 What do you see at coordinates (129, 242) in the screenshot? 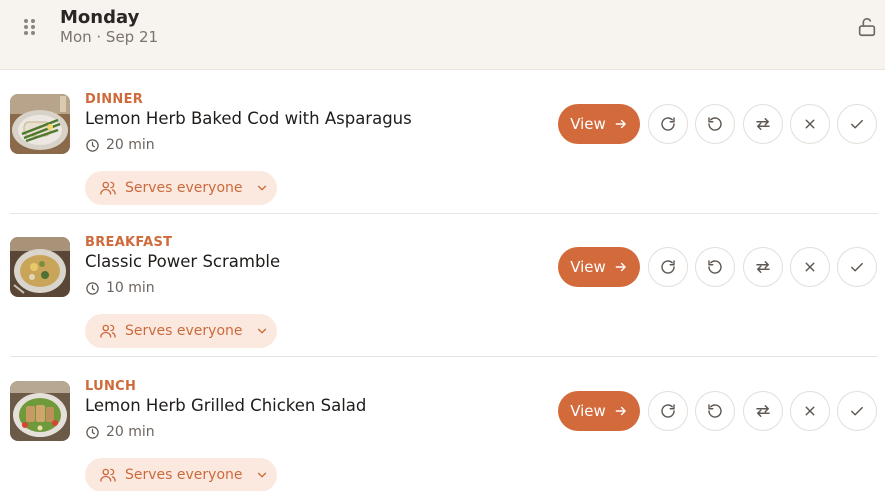
I see `meal-type: BREAKFAST` at bounding box center [129, 242].